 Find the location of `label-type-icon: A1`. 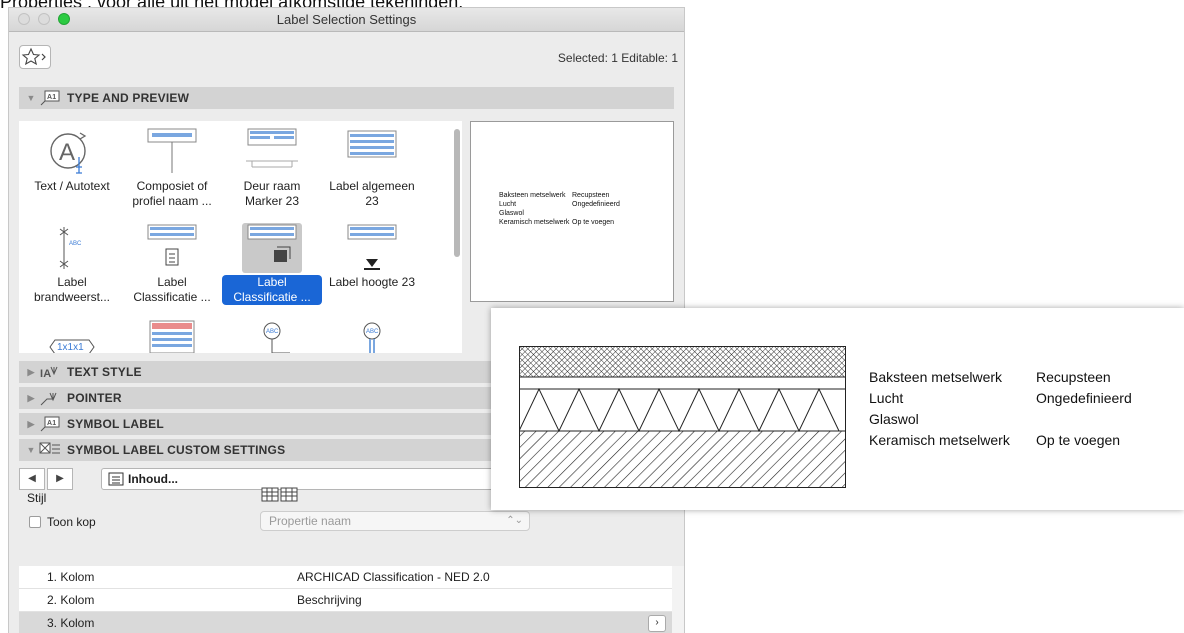

label-type-icon: A1 is located at coordinates (50, 98).